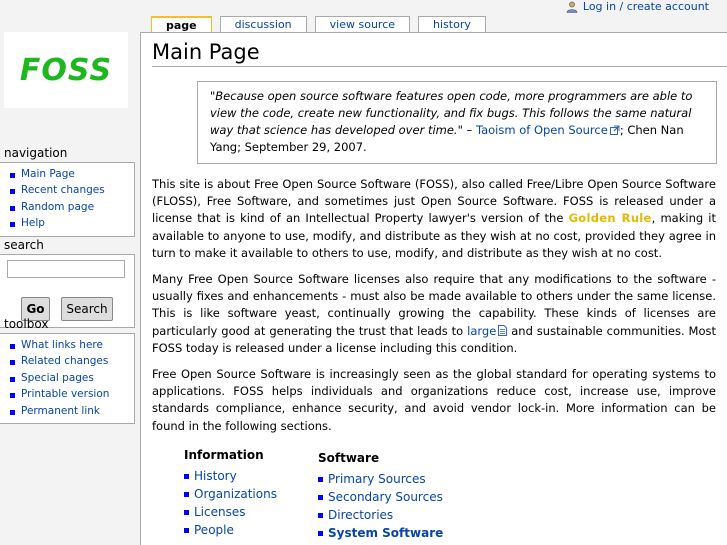 The height and width of the screenshot is (545, 727). I want to click on large-link: large, so click(481, 331).